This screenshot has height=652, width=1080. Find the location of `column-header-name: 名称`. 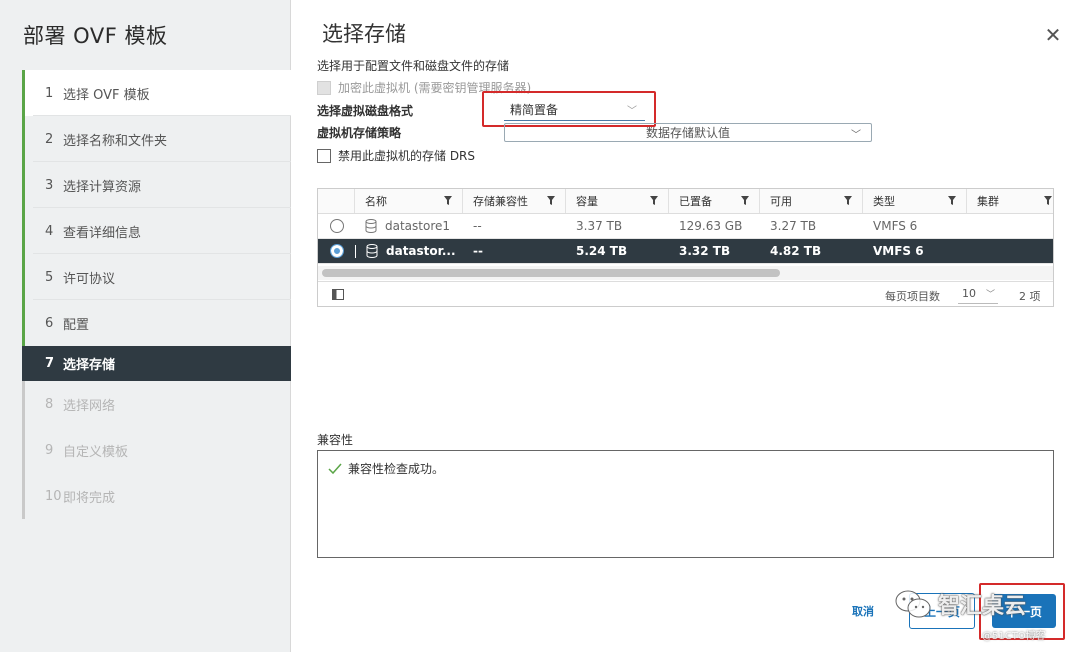

column-header-name: 名称 is located at coordinates (409, 201).